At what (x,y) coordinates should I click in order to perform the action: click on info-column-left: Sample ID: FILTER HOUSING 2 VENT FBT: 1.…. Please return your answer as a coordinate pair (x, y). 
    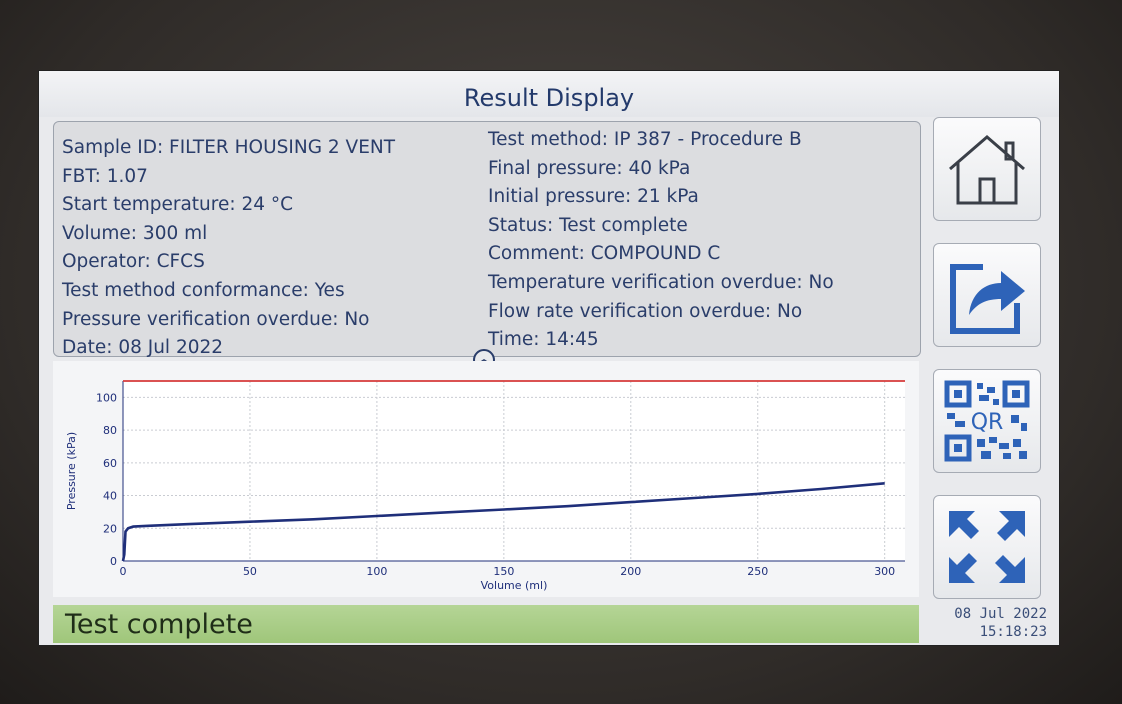
    Looking at the image, I should click on (228, 248).